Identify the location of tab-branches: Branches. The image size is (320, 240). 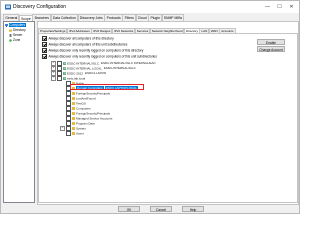
(42, 17).